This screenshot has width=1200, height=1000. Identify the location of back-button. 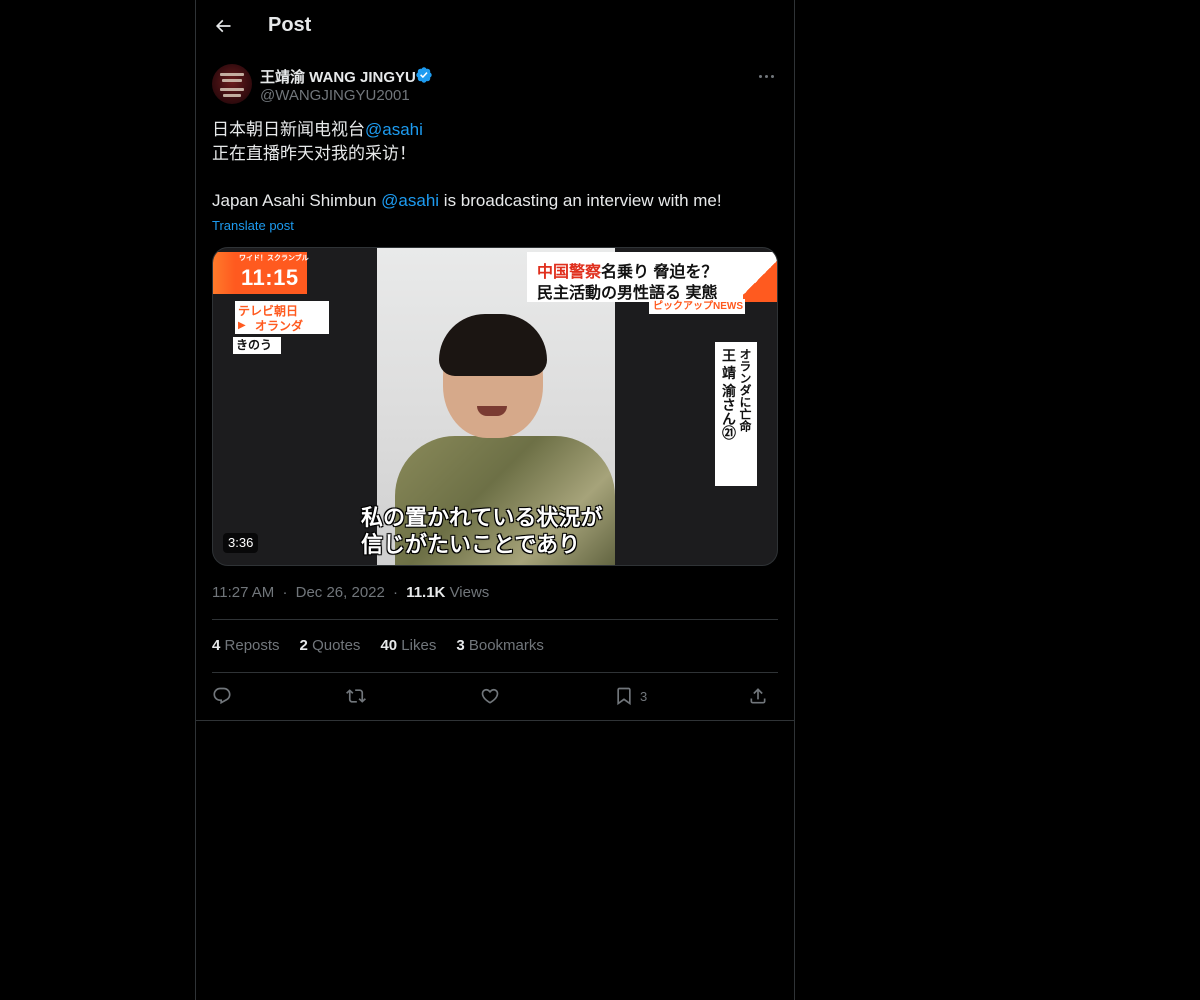
(223, 26).